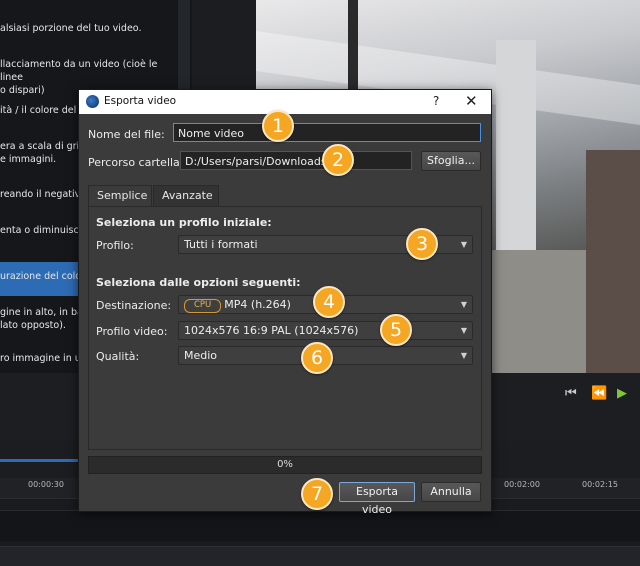  I want to click on annotation-badge-6: 6, so click(317, 358).